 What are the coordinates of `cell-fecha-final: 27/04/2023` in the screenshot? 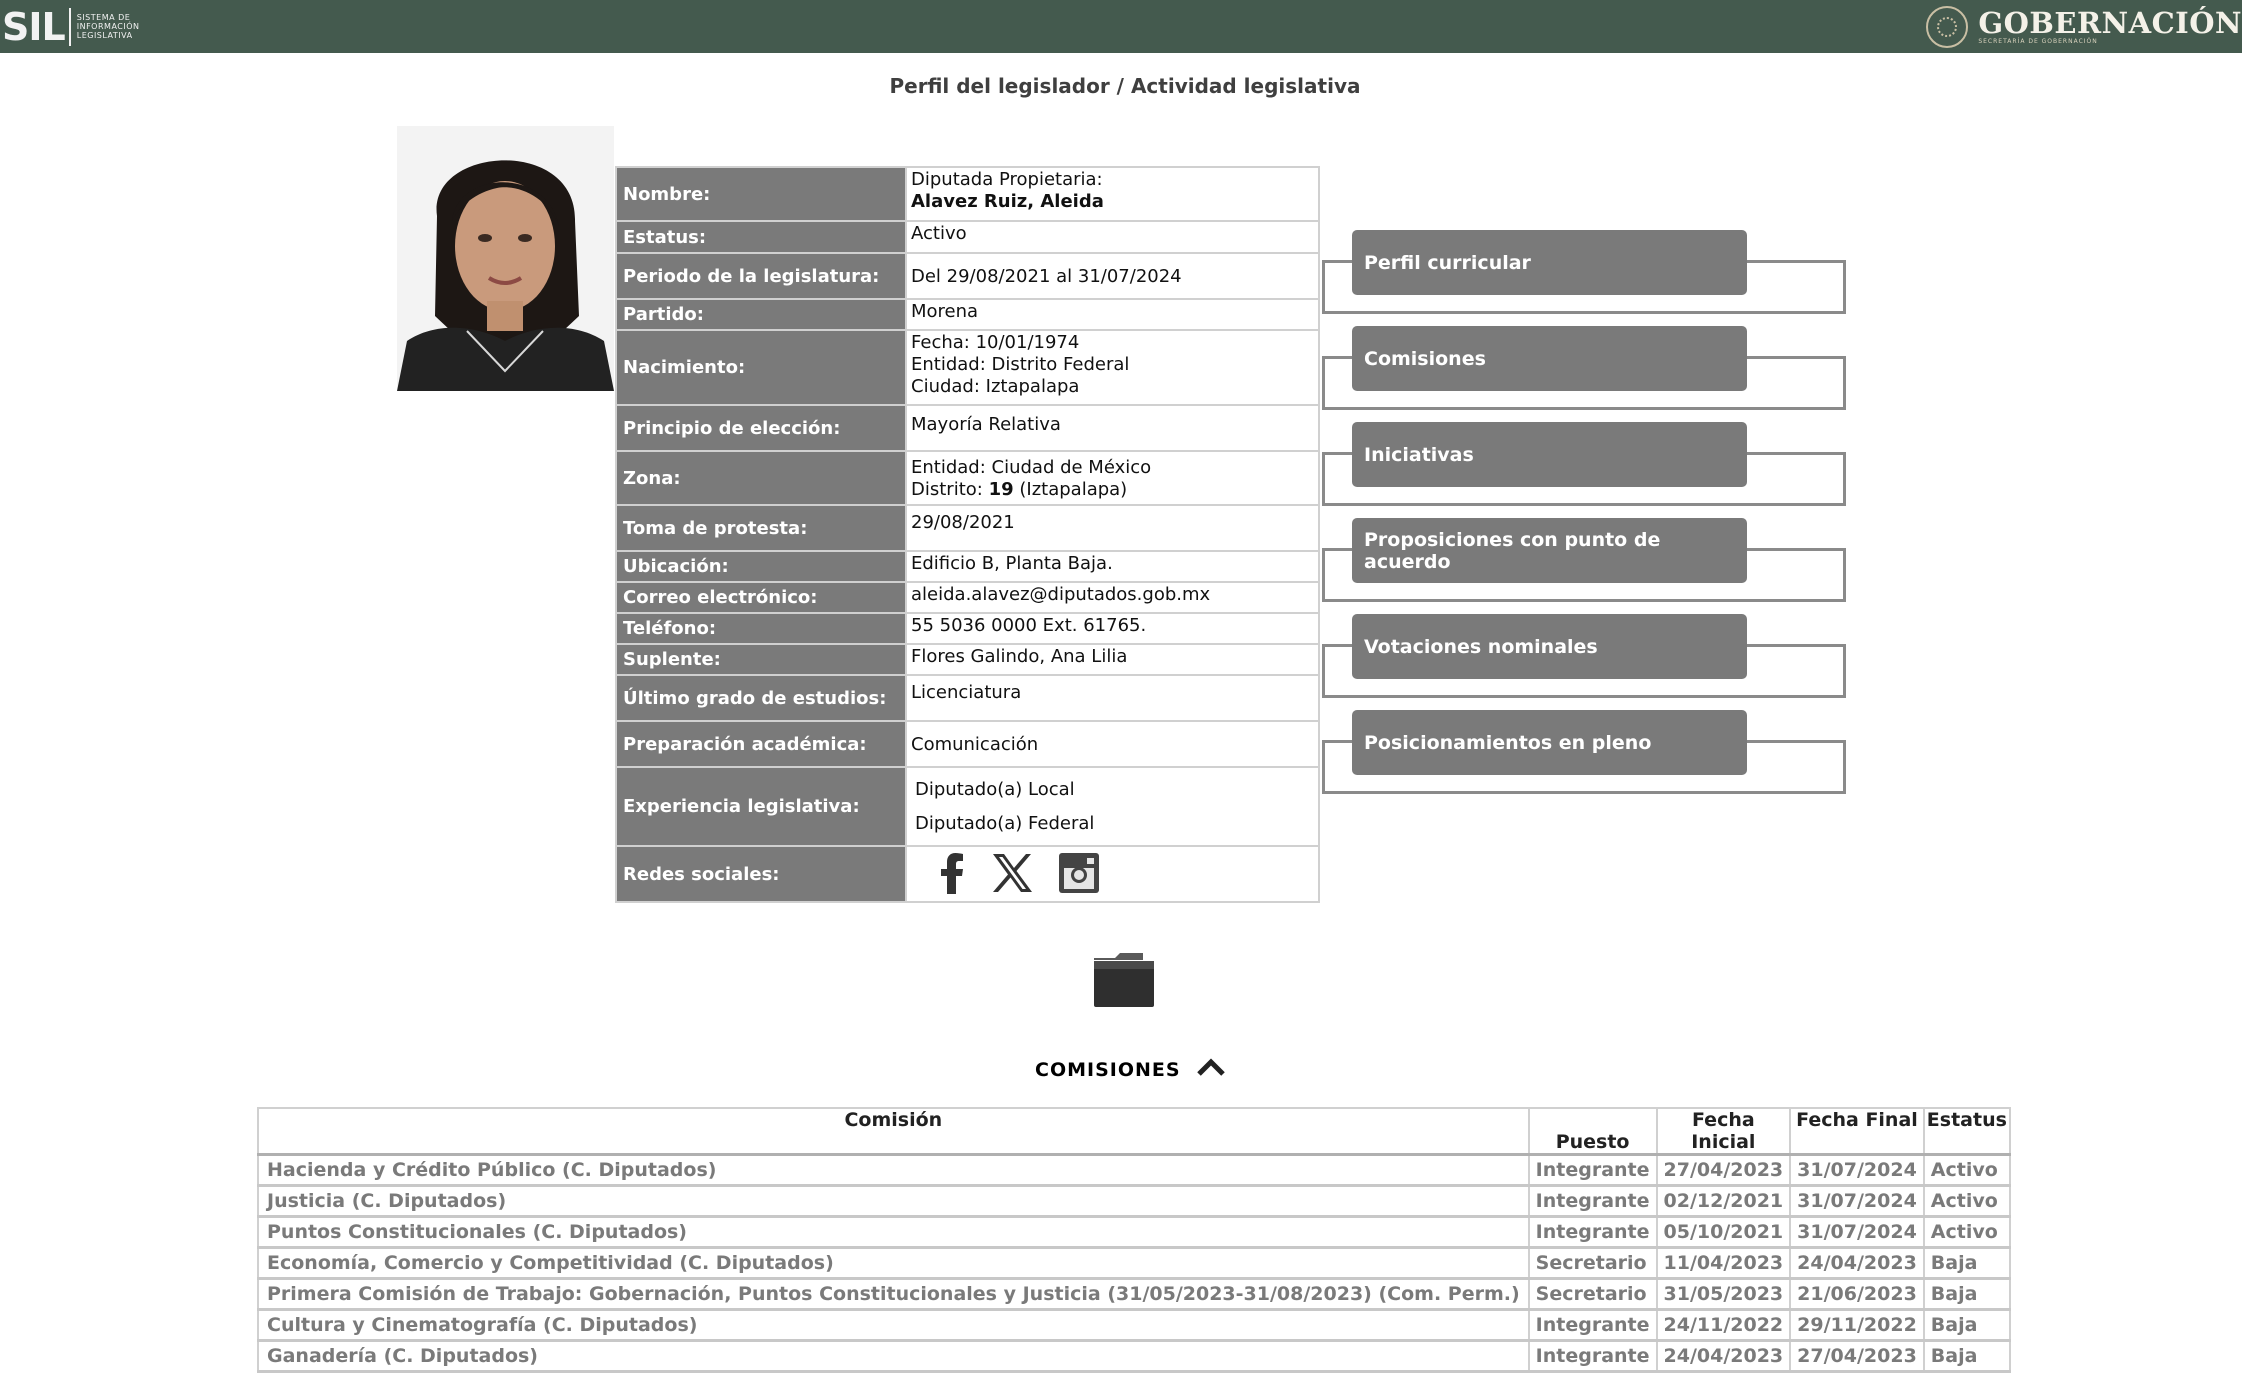 It's located at (1857, 1356).